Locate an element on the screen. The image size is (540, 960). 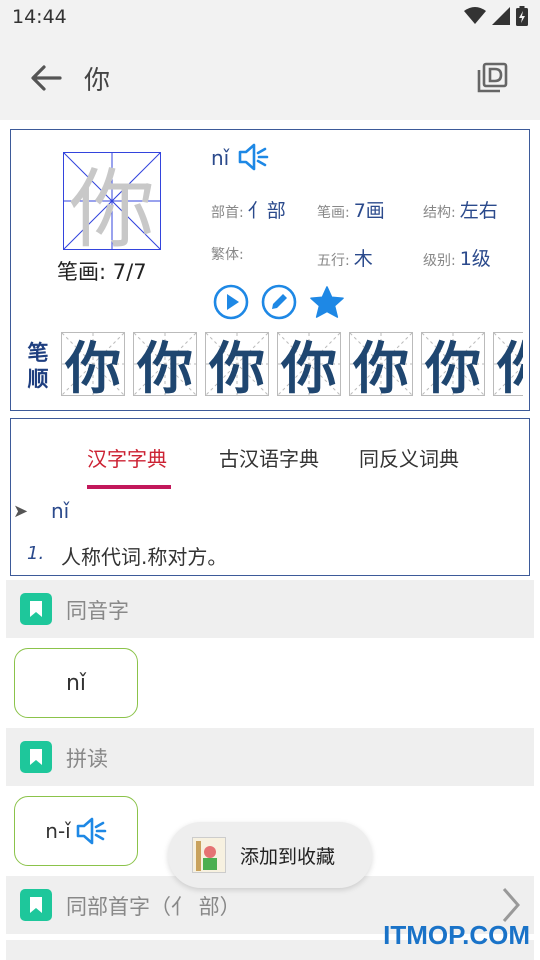
star-icon is located at coordinates (327, 302).